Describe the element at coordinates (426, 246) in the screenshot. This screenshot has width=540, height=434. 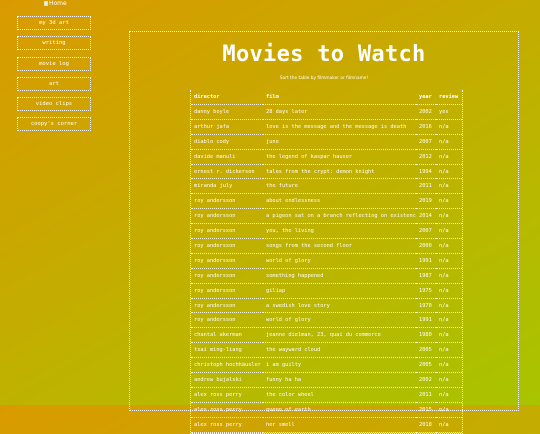
I see `year-cell: 2000` at that location.